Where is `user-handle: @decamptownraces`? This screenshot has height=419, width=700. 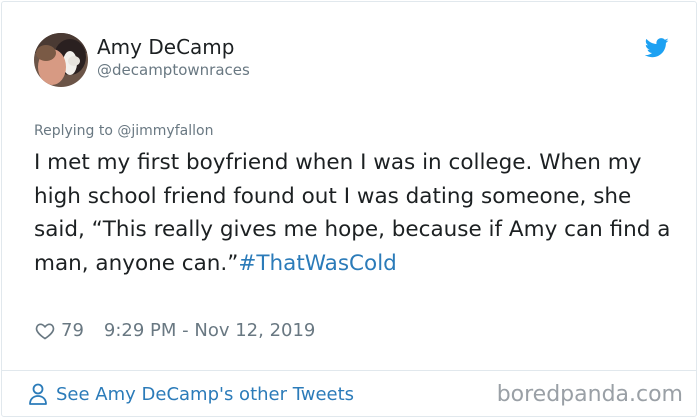 user-handle: @decamptownraces is located at coordinates (173, 70).